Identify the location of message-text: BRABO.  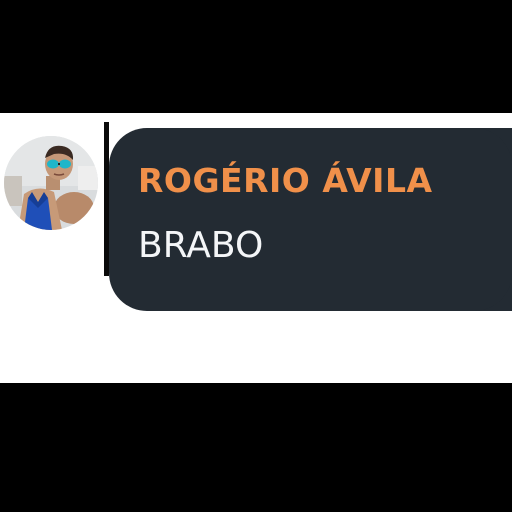
(201, 245).